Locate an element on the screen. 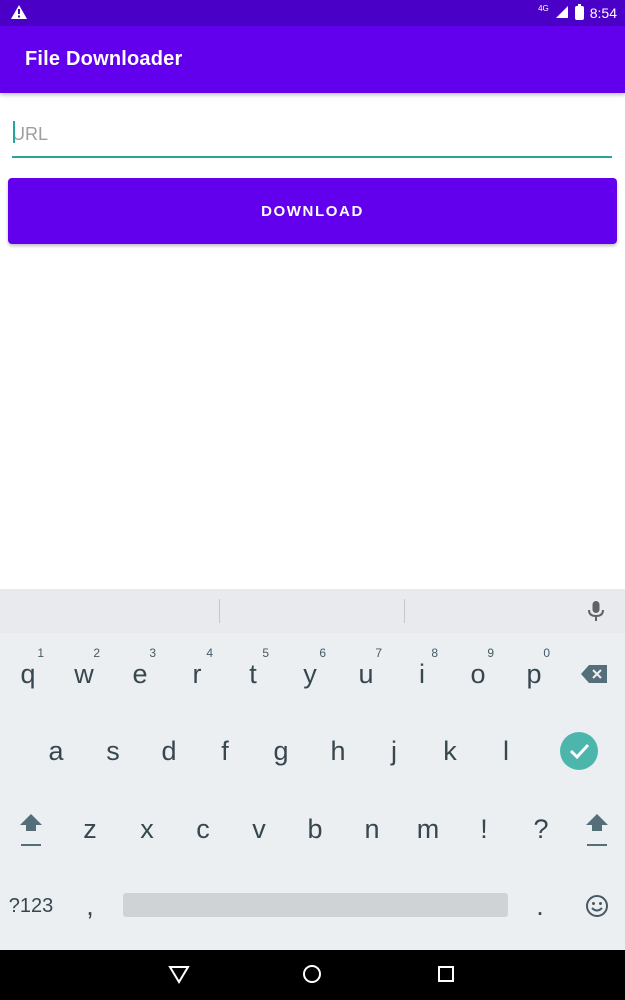  url-input is located at coordinates (312, 135).